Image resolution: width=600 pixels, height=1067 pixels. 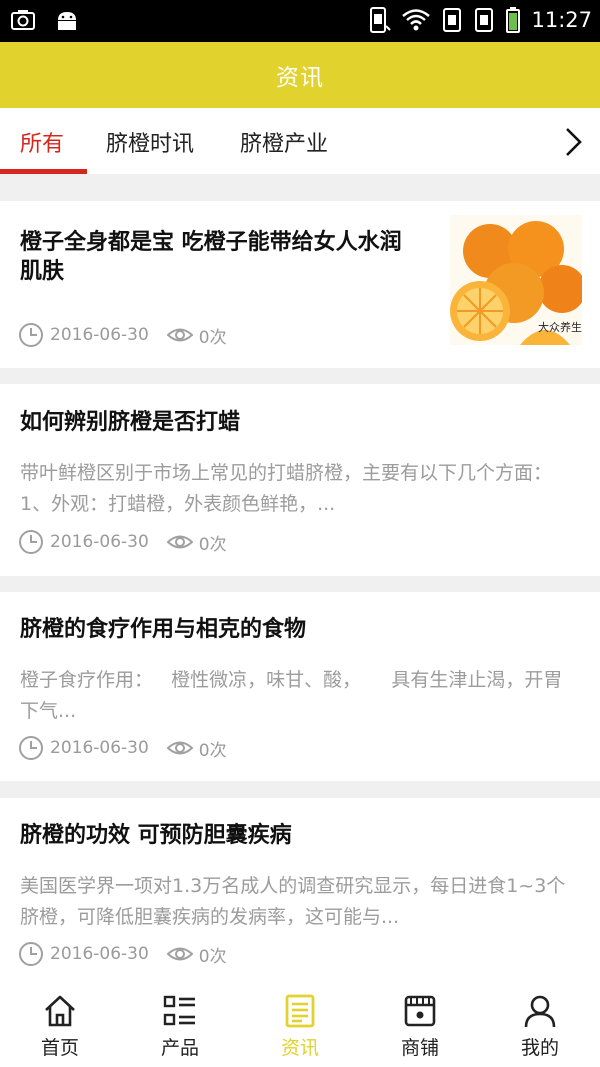 What do you see at coordinates (573, 142) in the screenshot?
I see `chevron-right-icon` at bounding box center [573, 142].